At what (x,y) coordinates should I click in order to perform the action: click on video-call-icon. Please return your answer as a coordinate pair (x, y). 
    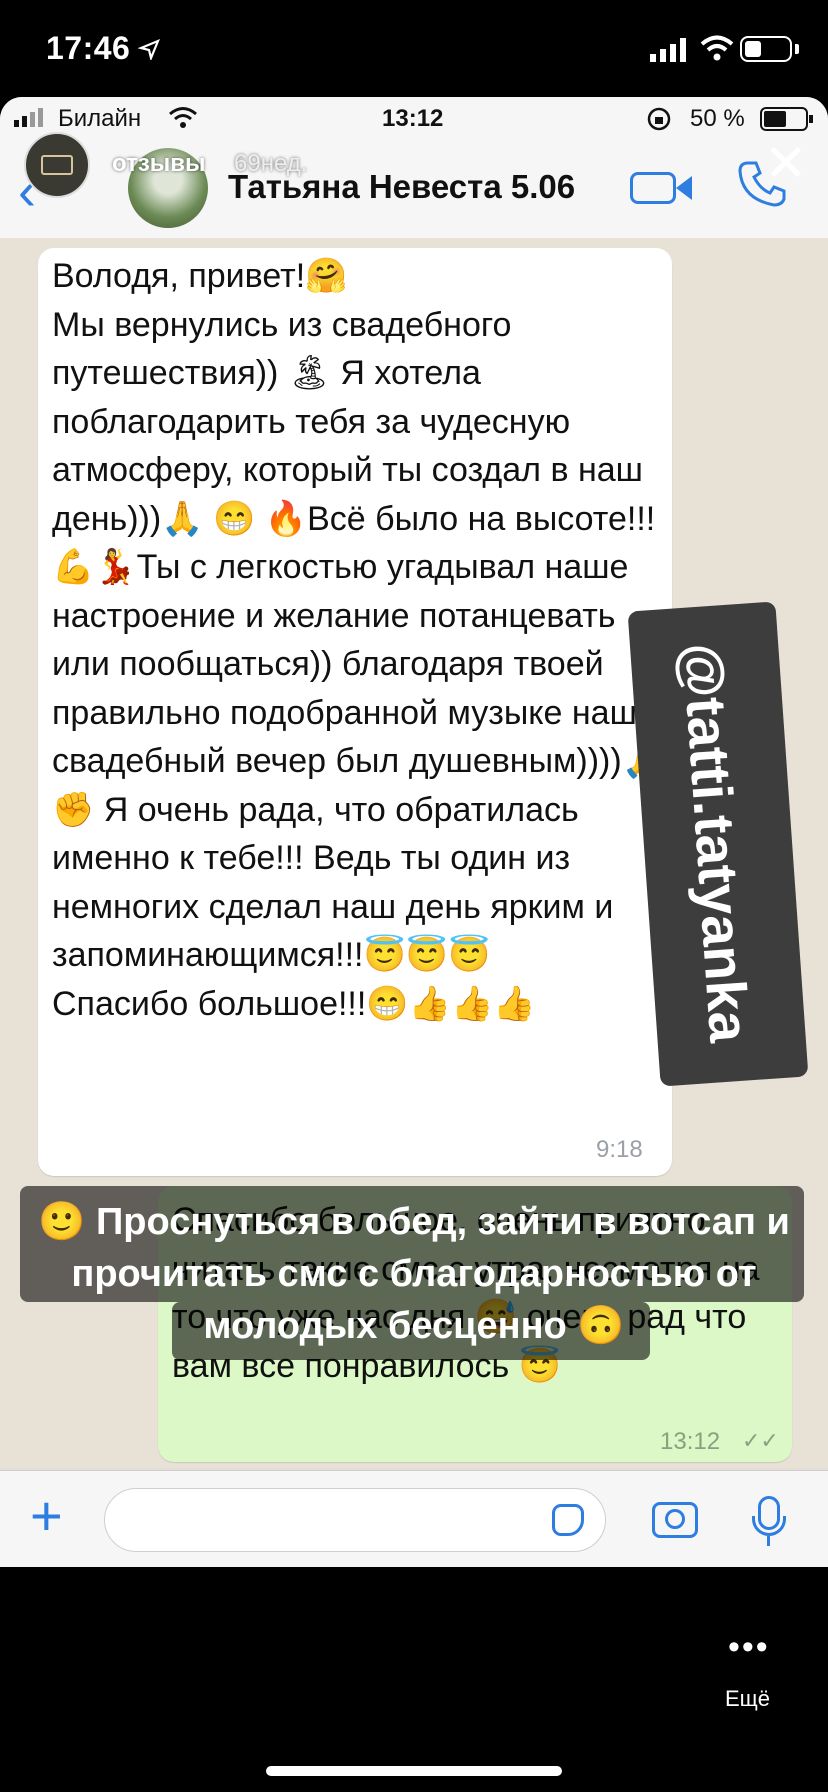
    Looking at the image, I should click on (653, 188).